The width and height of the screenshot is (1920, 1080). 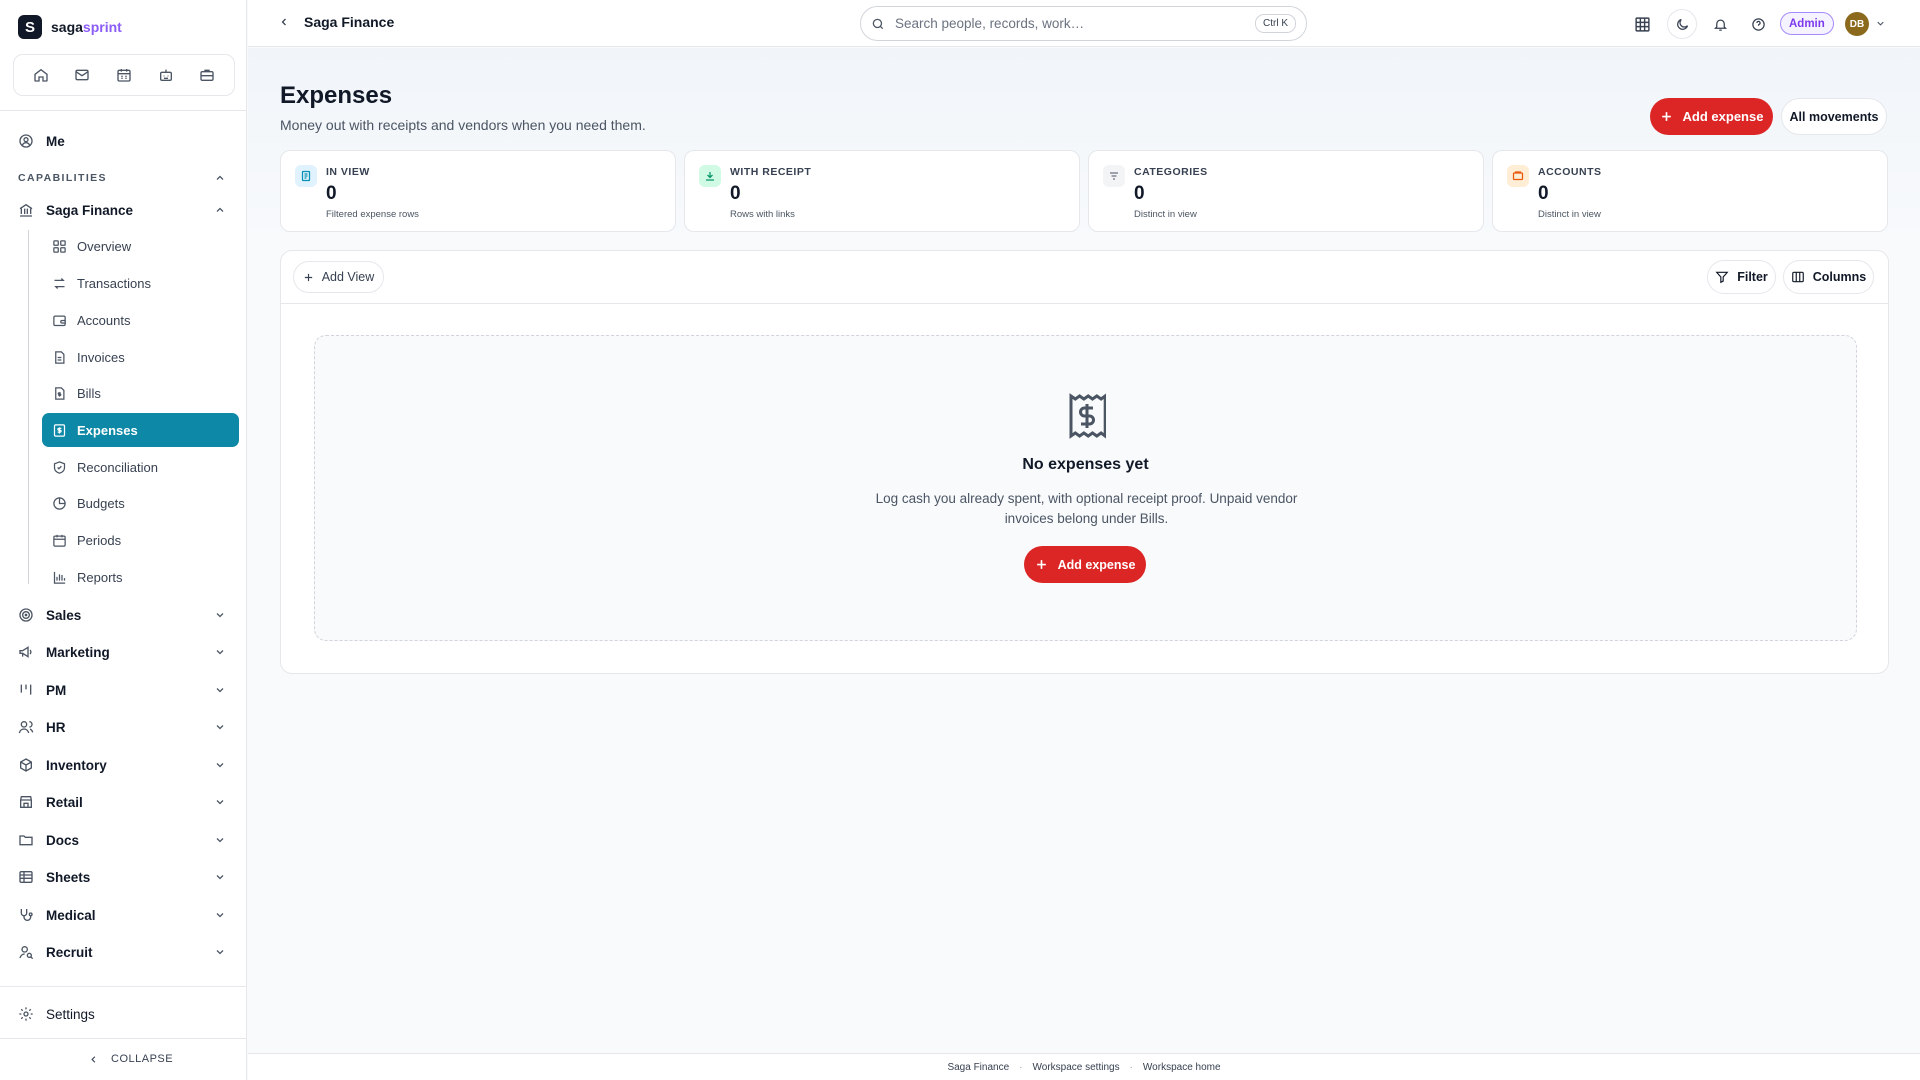 I want to click on stat-hint: Filtered expense rows, so click(x=372, y=214).